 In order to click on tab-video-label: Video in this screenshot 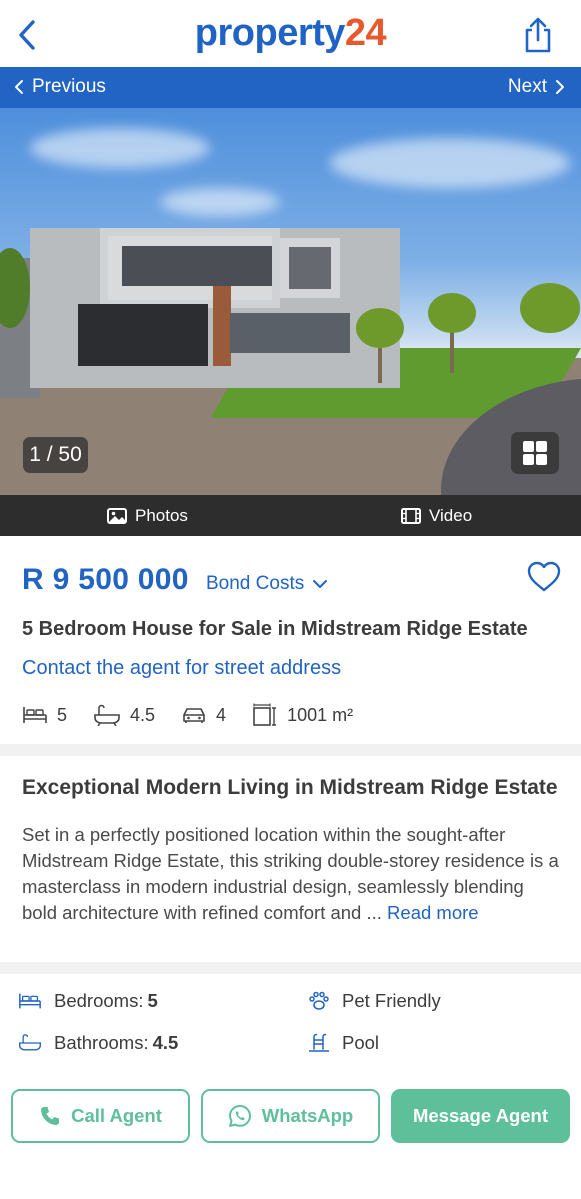, I will do `click(451, 515)`.